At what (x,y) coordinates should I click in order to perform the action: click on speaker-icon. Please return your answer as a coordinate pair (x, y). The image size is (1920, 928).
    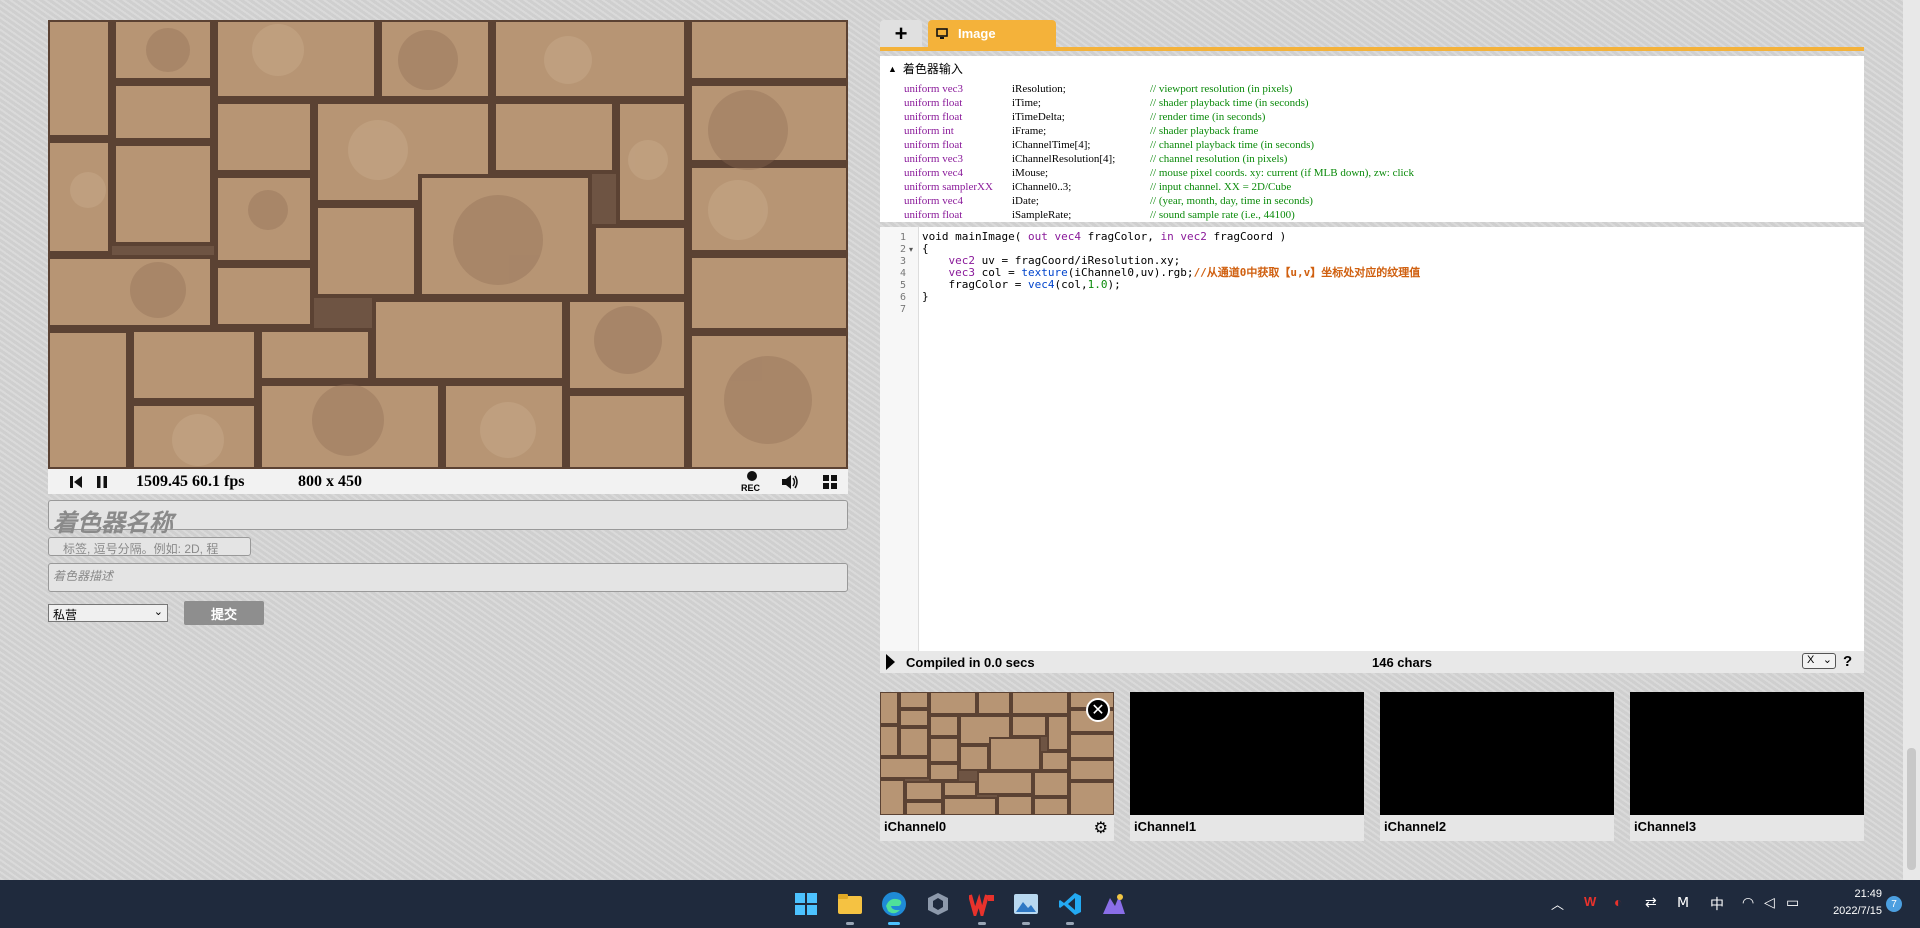
    Looking at the image, I should click on (790, 481).